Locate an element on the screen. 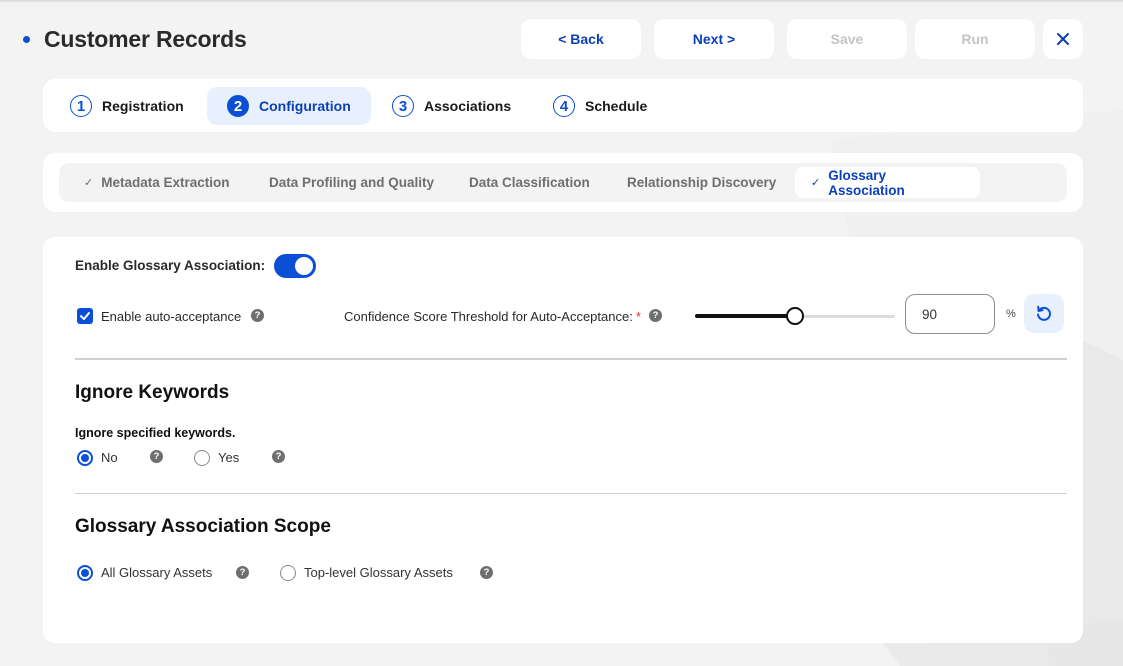 The height and width of the screenshot is (666, 1123). required-mark: * is located at coordinates (638, 316).